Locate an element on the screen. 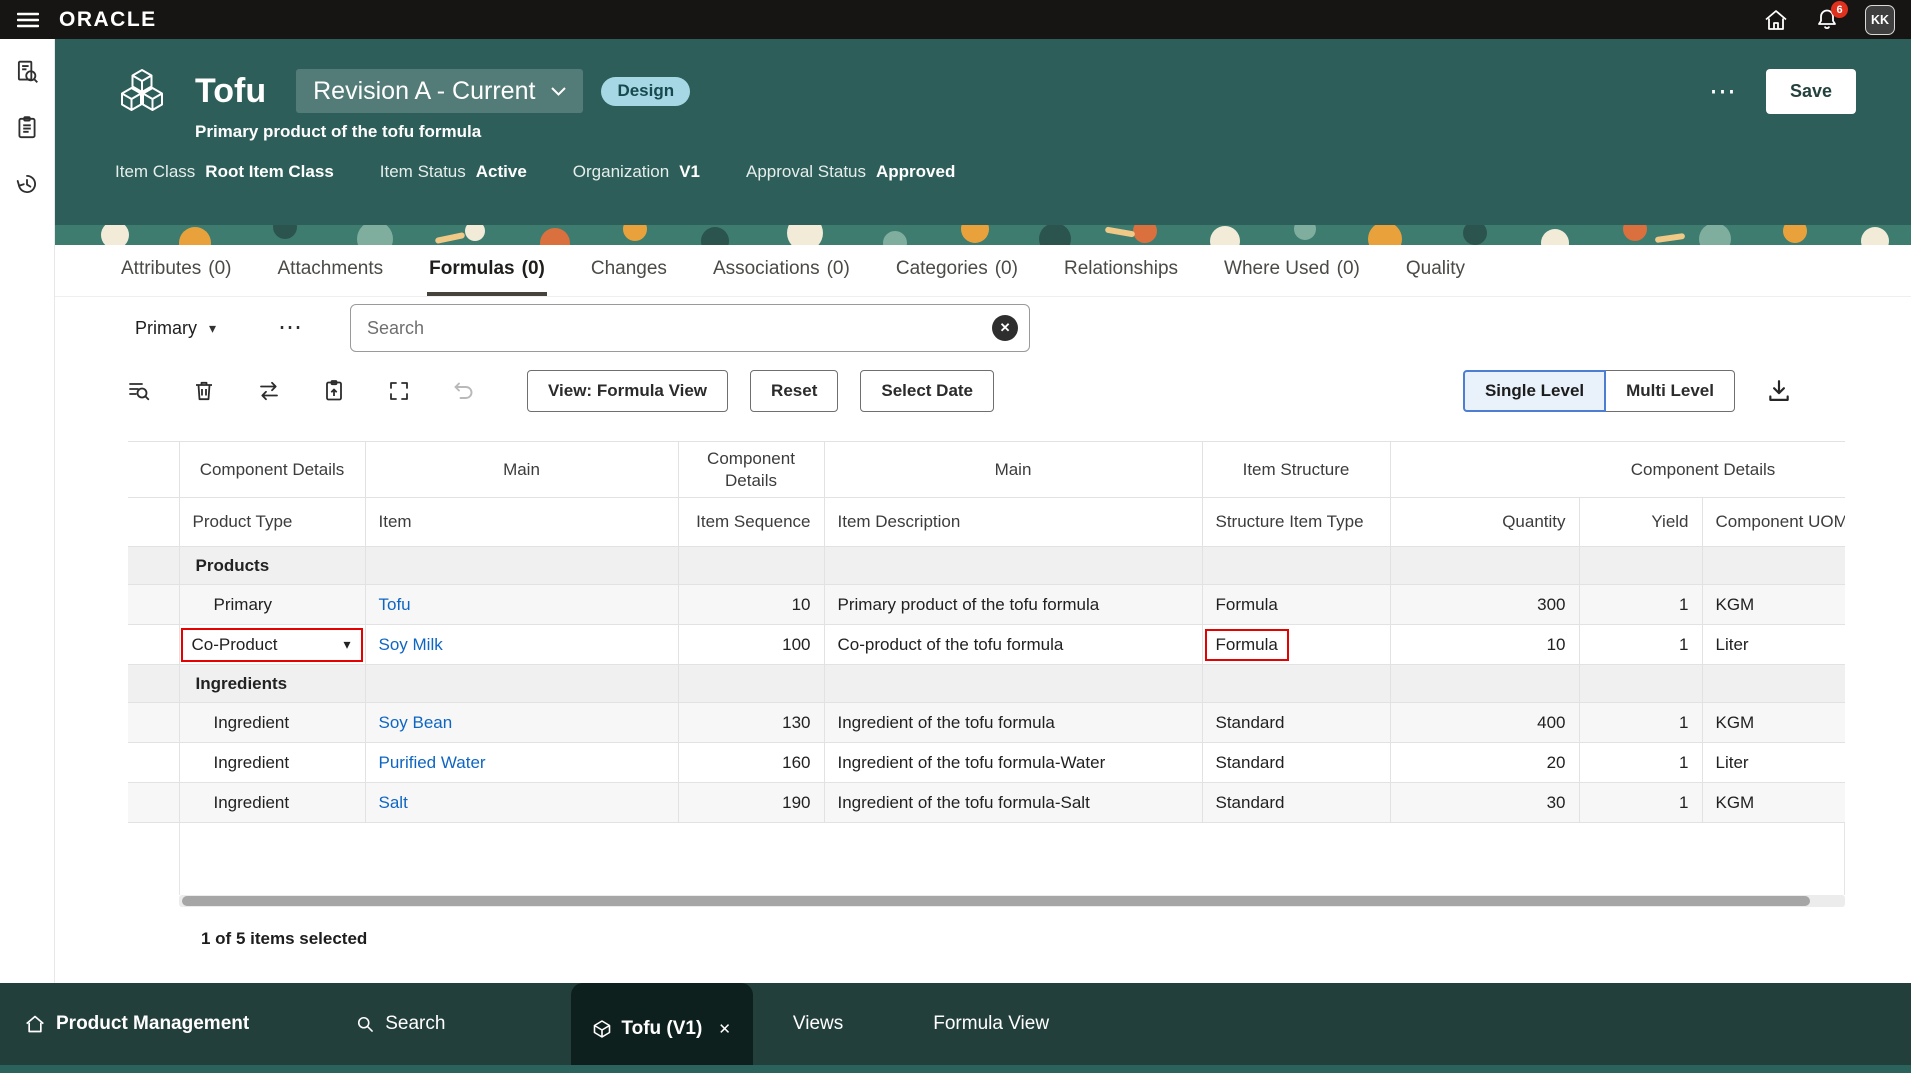 The width and height of the screenshot is (1911, 1073). tab-attributes: Attributes (0) is located at coordinates (176, 270).